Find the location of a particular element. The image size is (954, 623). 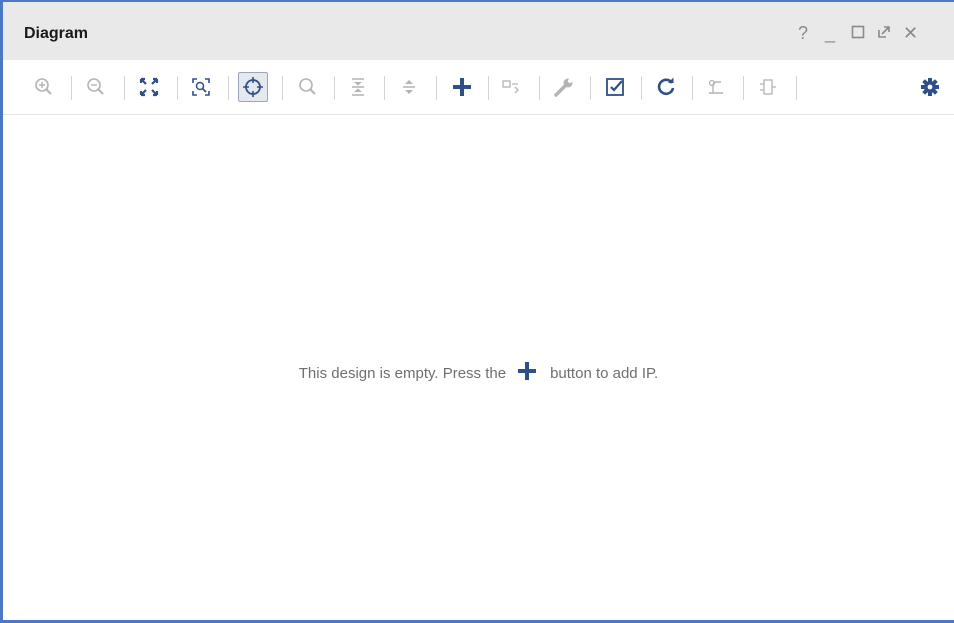

search-icon is located at coordinates (307, 86).